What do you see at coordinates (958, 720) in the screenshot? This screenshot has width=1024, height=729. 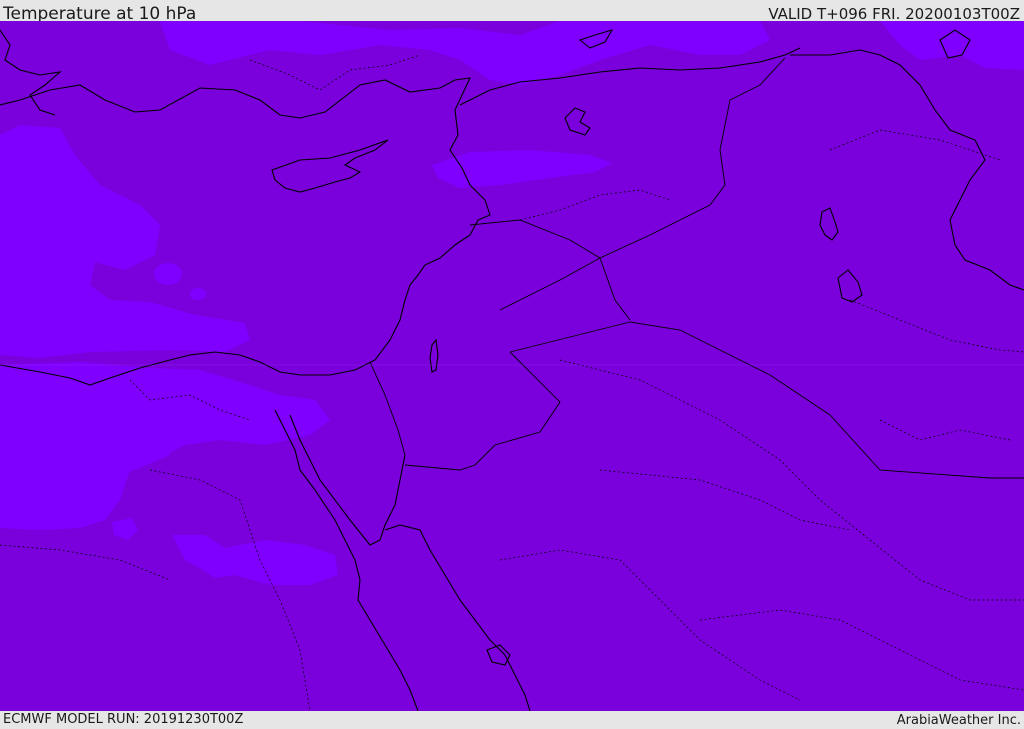 I see `credit-label: ArabiaWeather Inc.` at bounding box center [958, 720].